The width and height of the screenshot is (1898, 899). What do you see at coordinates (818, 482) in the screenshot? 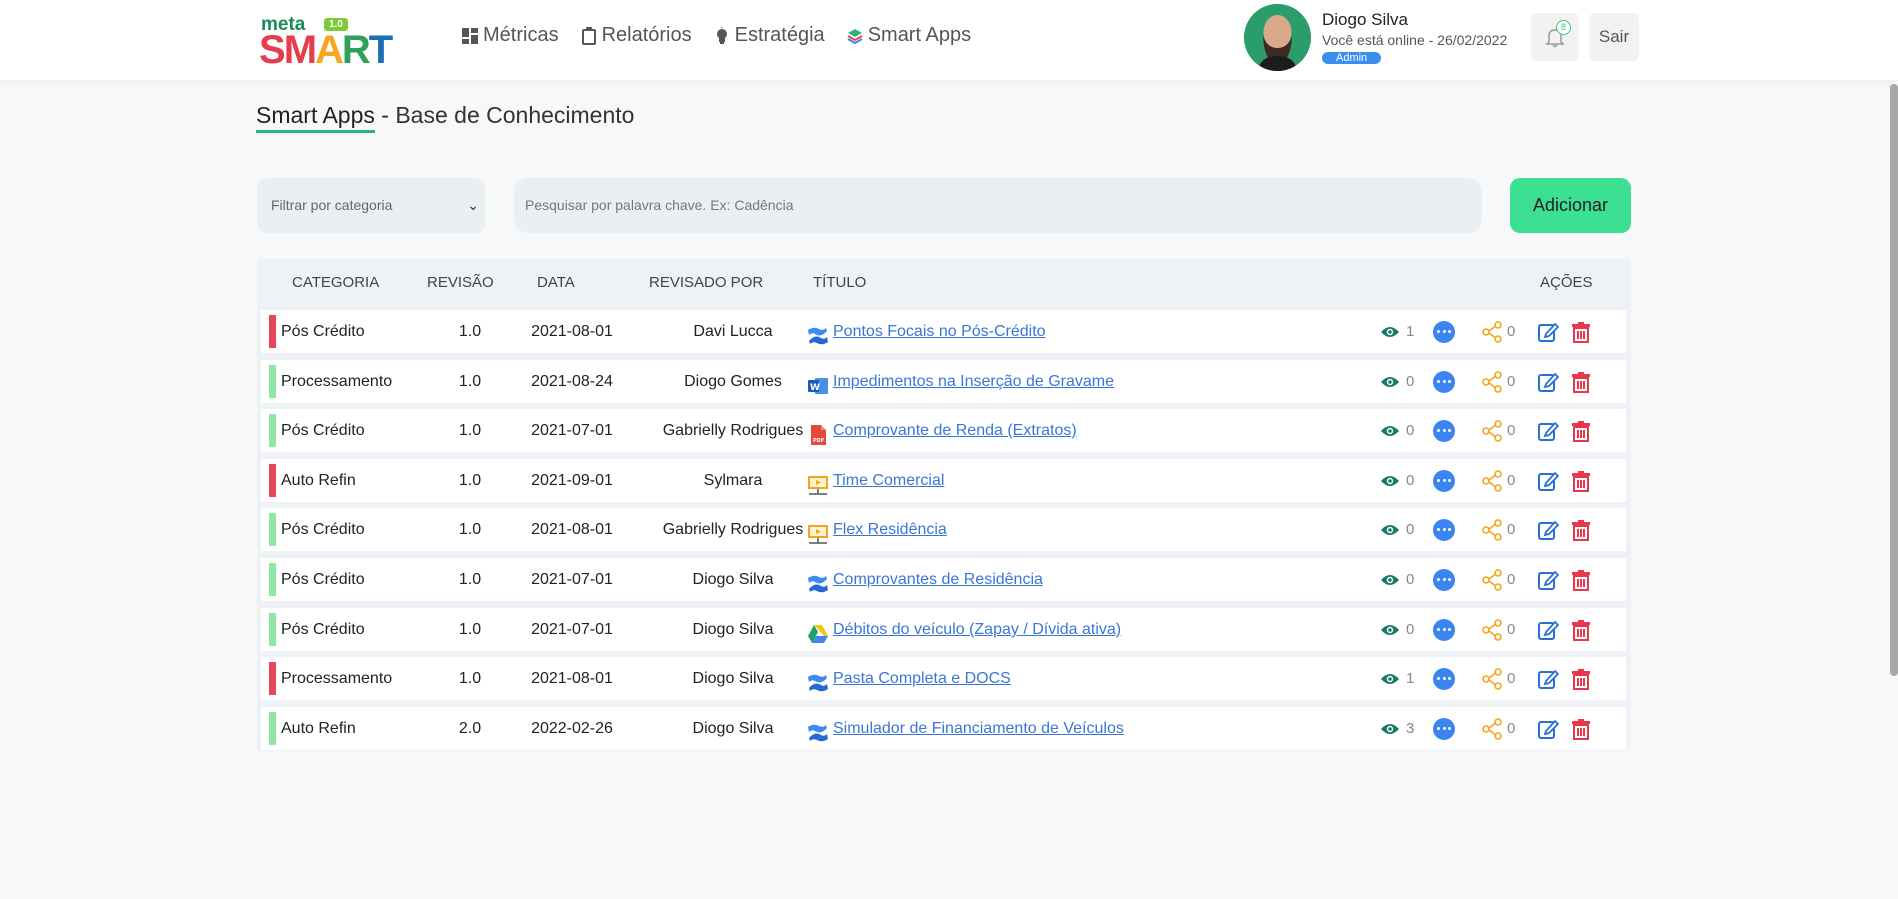
I see `presentation-icon` at bounding box center [818, 482].